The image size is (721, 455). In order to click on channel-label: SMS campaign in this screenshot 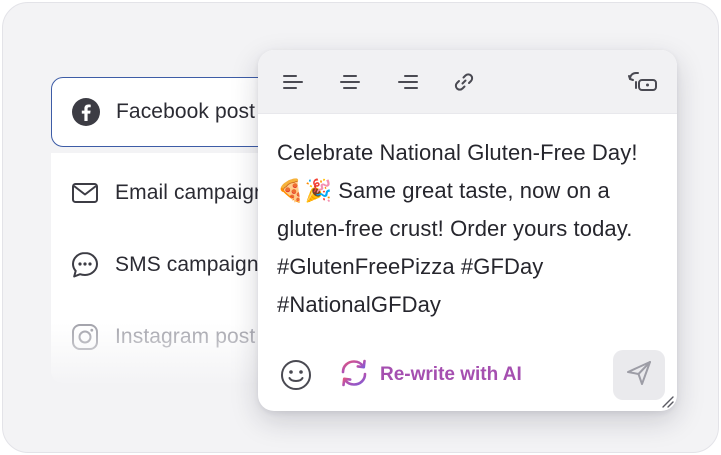, I will do `click(187, 264)`.